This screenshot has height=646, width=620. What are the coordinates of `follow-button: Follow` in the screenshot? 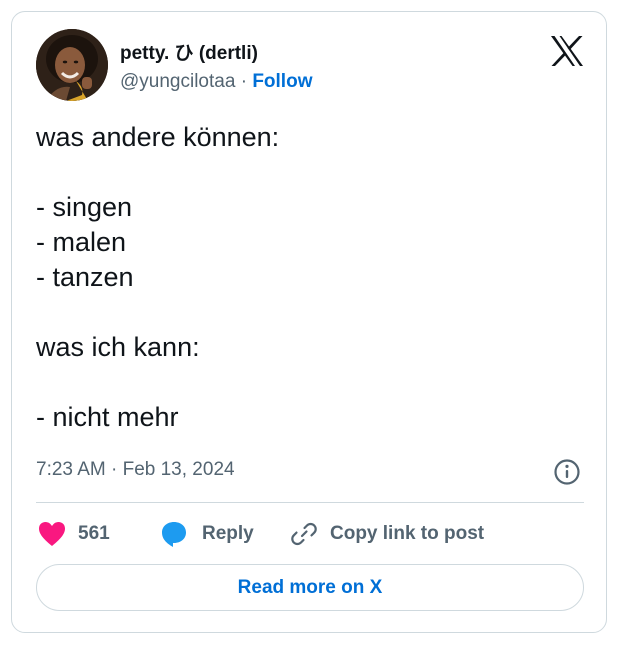 It's located at (282, 81).